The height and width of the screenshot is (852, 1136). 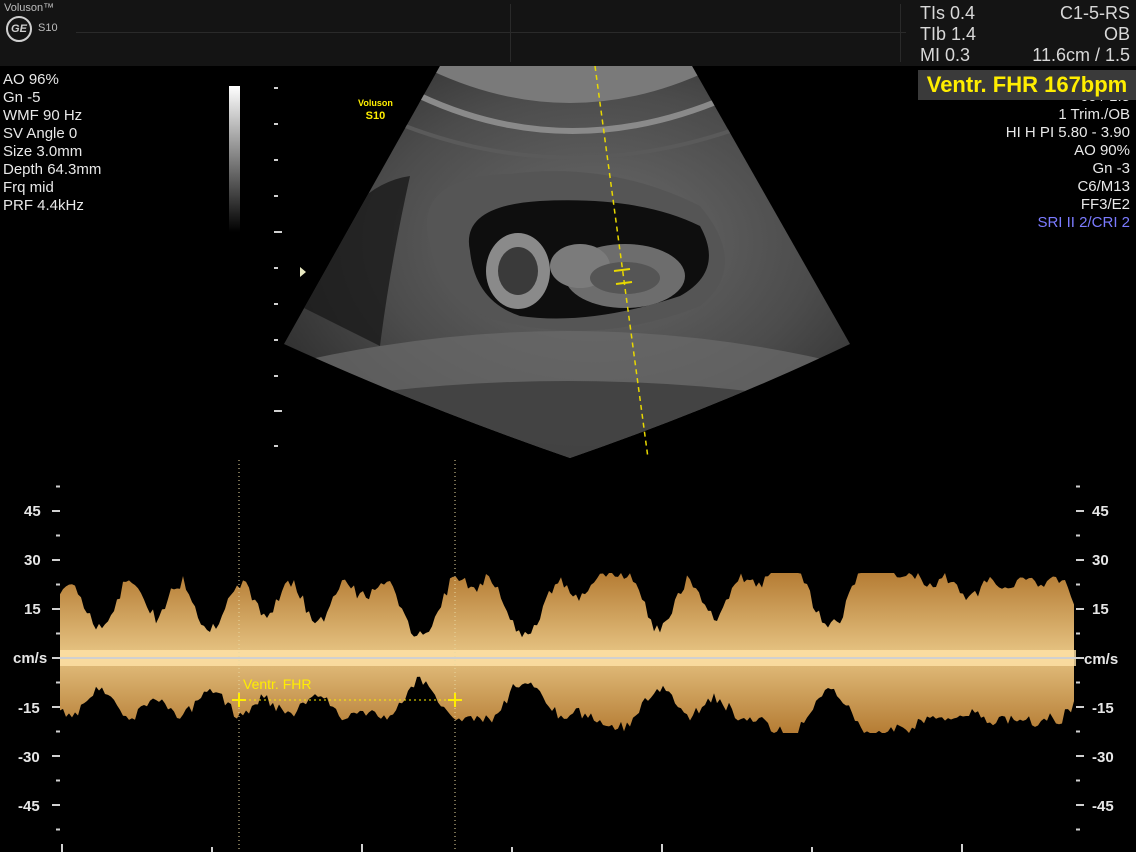 I want to click on model-label: S10, so click(x=48, y=28).